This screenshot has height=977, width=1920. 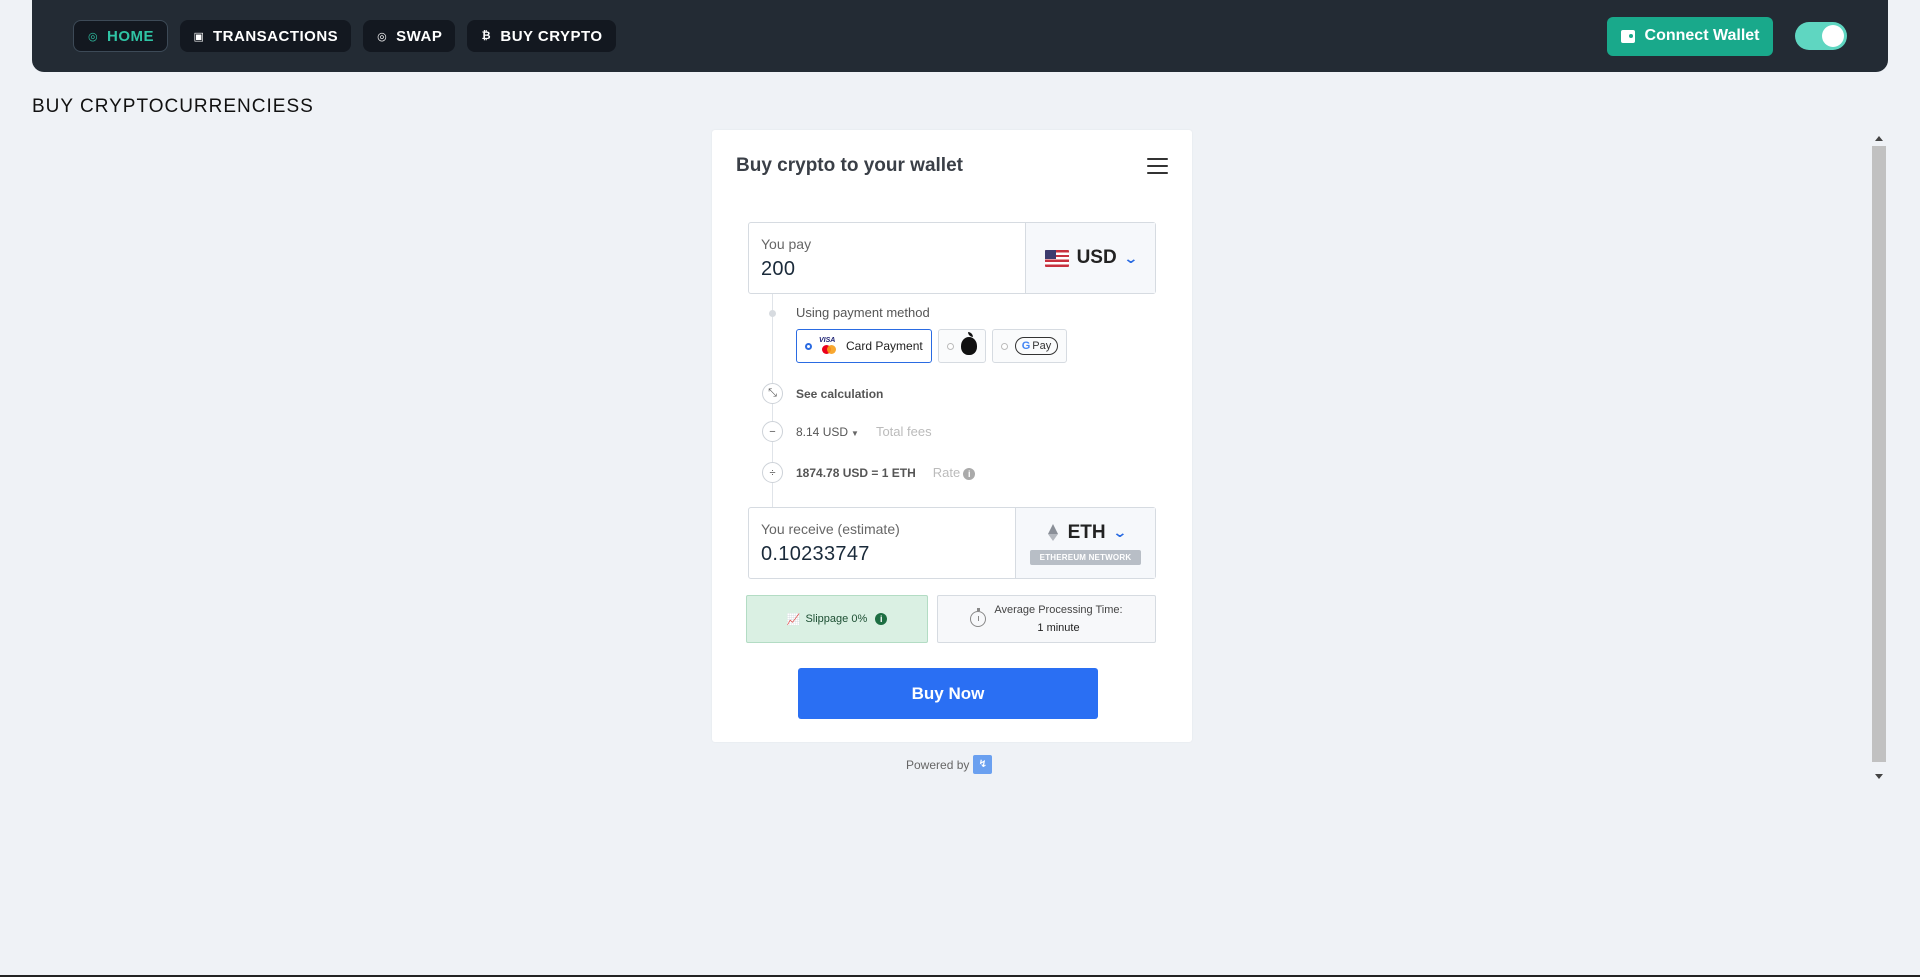 I want to click on slippage-label: Slippage 0%, so click(x=836, y=619).